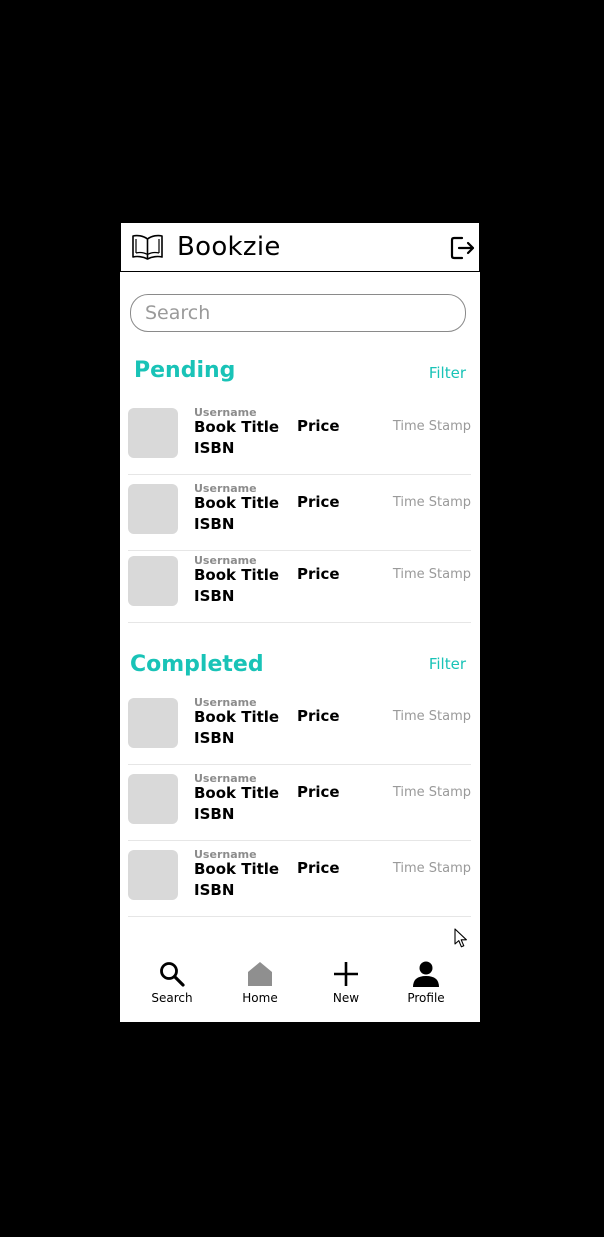 This screenshot has width=604, height=1237. I want to click on section-title-pending: Pending, so click(185, 370).